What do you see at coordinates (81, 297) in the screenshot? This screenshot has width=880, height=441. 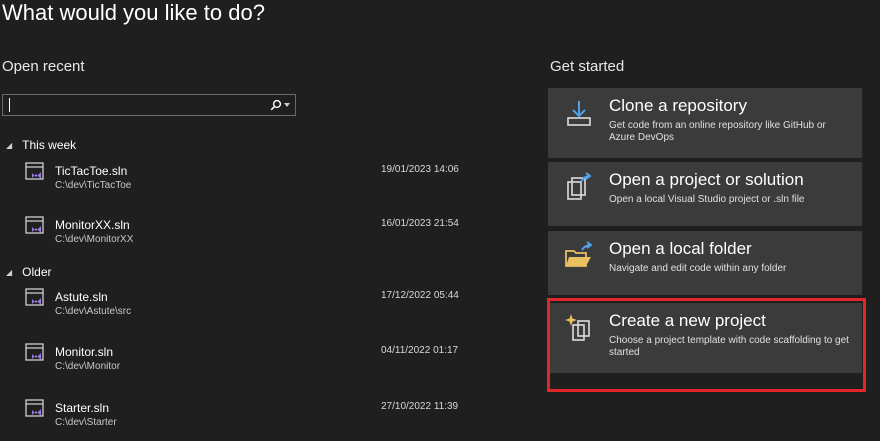 I see `recent-item-name: Astute.sln` at bounding box center [81, 297].